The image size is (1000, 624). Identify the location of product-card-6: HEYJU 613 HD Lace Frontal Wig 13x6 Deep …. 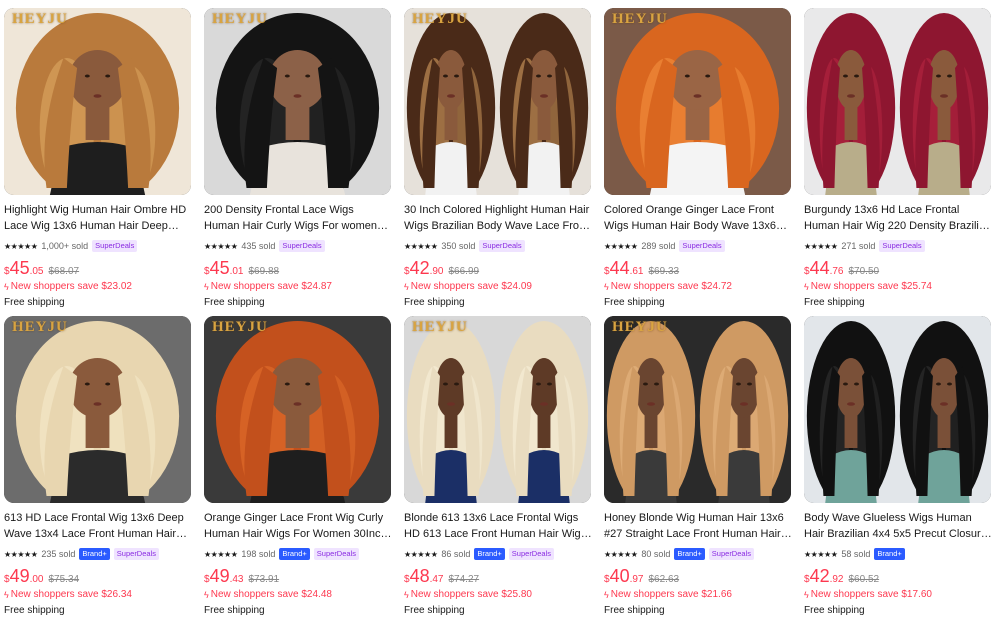
(98, 470).